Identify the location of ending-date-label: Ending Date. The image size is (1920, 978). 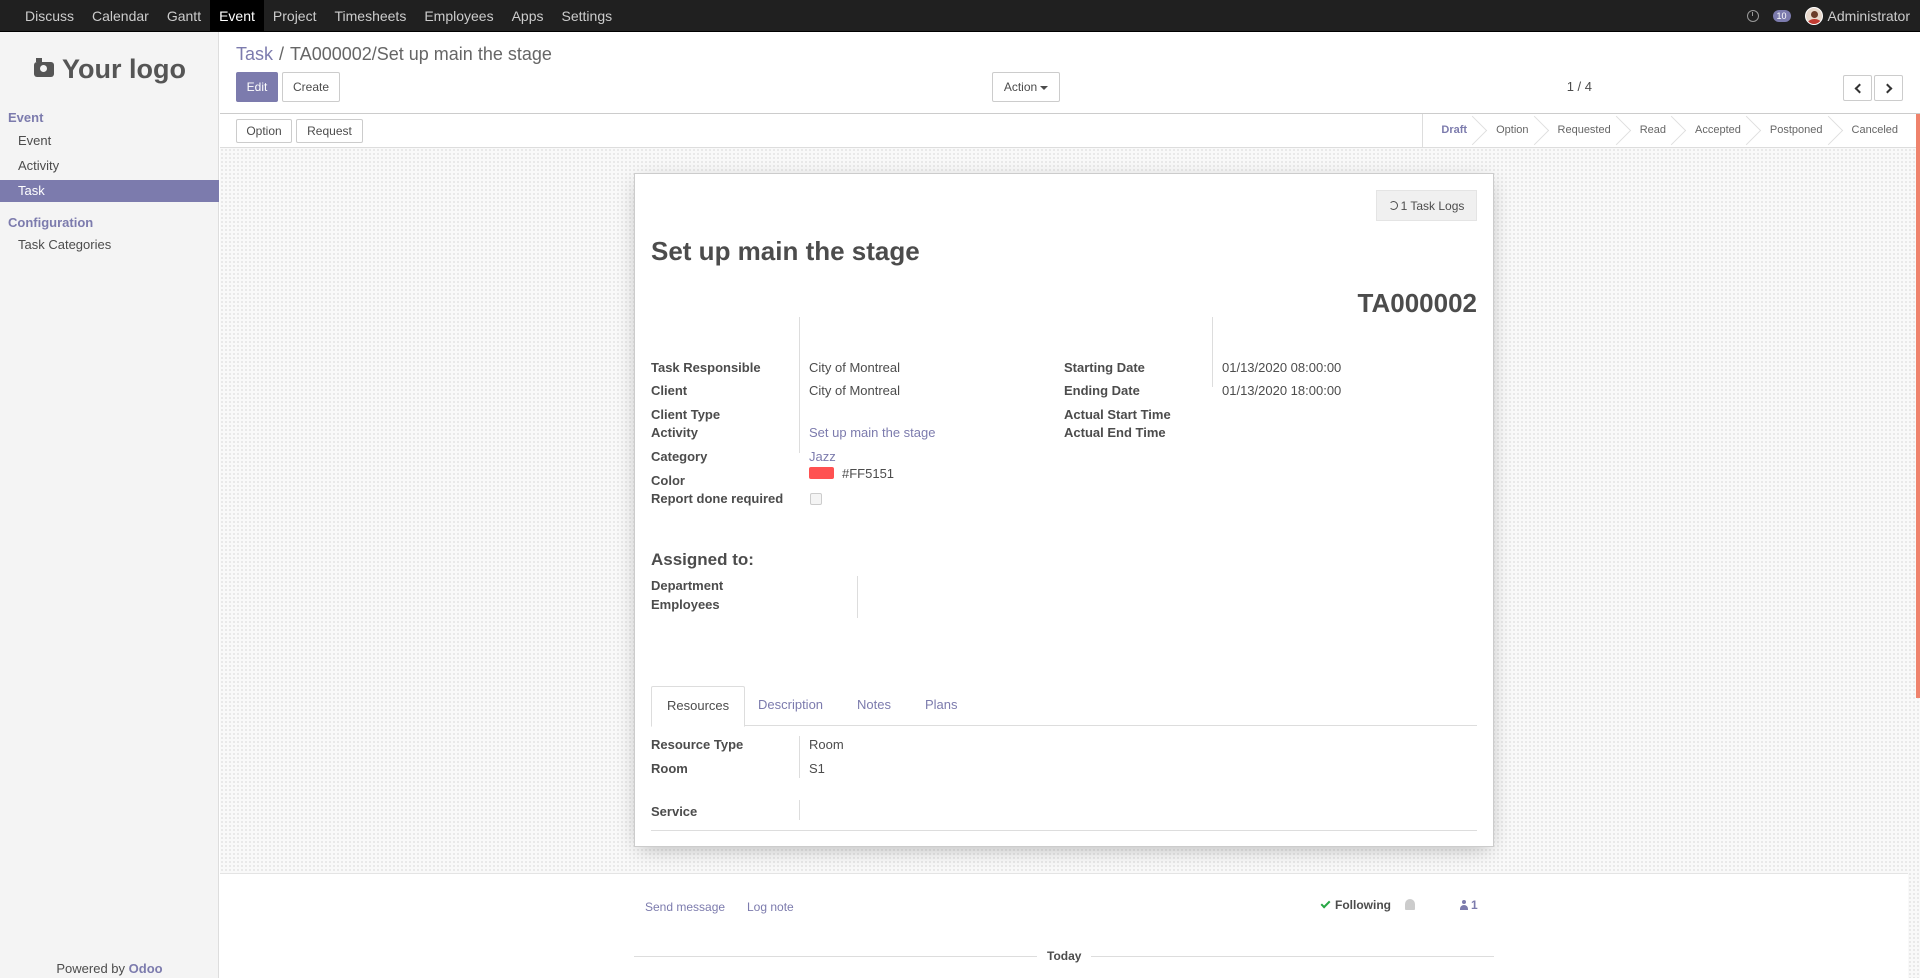
(1102, 390).